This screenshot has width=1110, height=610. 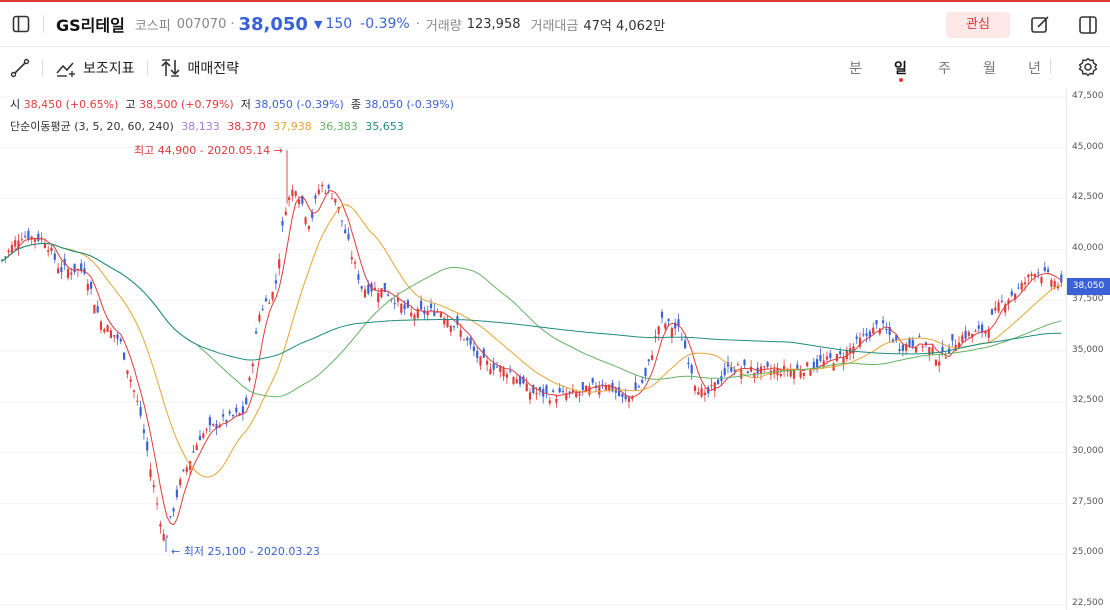 What do you see at coordinates (1088, 146) in the screenshot?
I see `price-tick-label: 45,000` at bounding box center [1088, 146].